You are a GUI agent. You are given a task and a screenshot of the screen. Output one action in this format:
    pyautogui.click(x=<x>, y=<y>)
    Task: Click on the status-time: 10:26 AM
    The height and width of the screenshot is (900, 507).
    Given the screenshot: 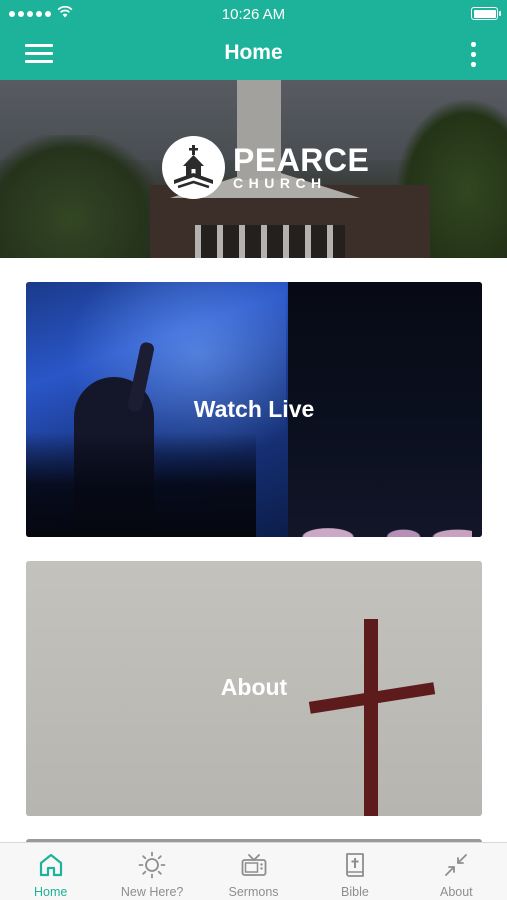 What is the action you would take?
    pyautogui.click(x=253, y=14)
    